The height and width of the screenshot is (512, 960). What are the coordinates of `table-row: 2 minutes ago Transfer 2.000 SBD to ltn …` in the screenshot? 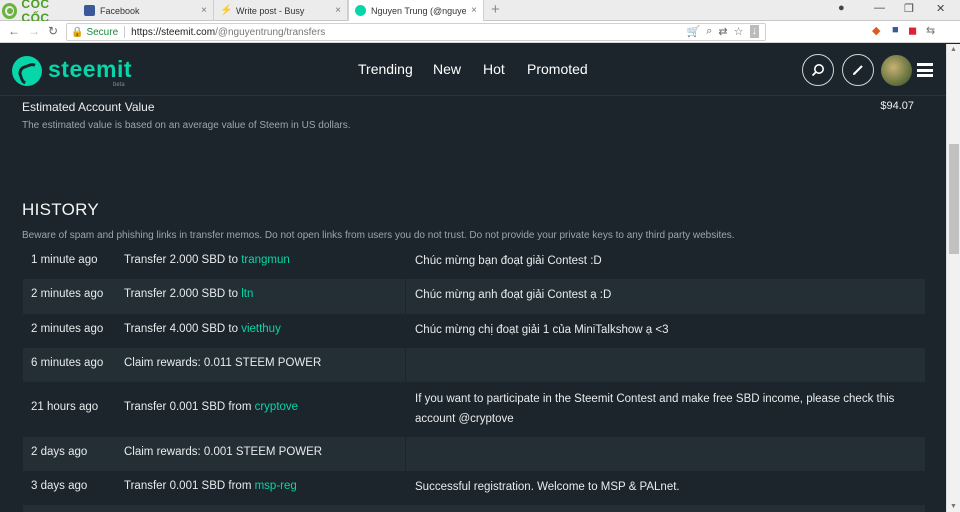 It's located at (474, 296).